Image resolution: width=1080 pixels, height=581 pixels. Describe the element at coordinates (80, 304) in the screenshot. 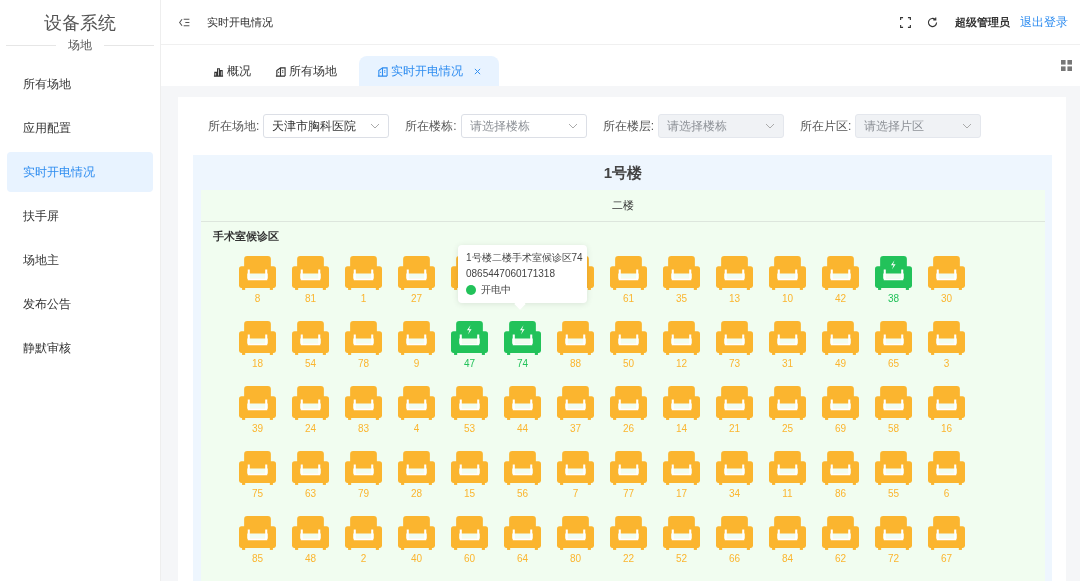

I see `sidebar-item: 发布公告` at that location.